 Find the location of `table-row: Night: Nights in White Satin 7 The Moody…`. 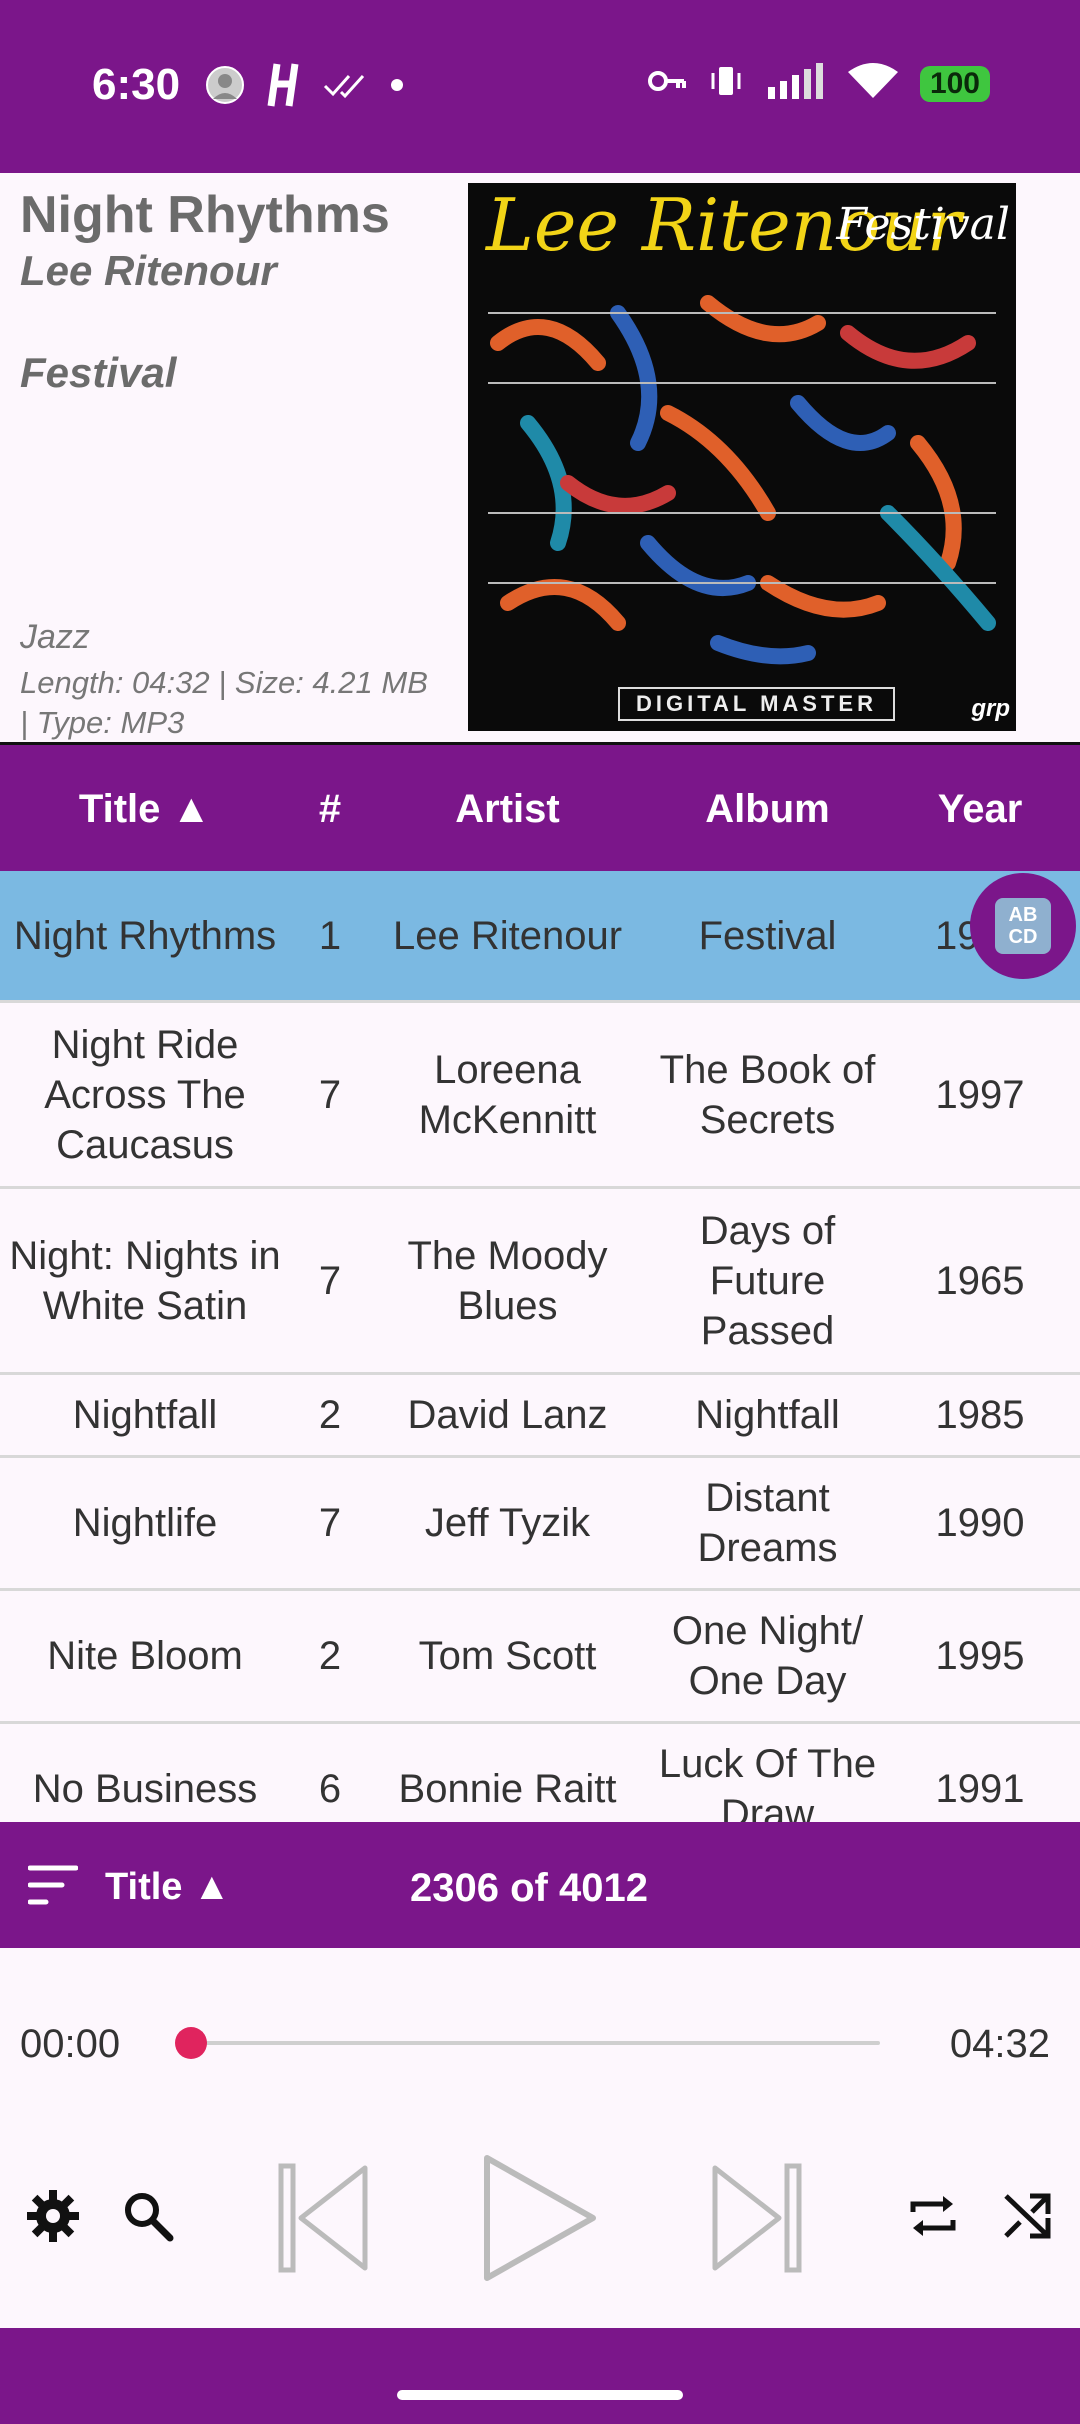

table-row: Night: Nights in White Satin 7 The Moody… is located at coordinates (540, 1282).